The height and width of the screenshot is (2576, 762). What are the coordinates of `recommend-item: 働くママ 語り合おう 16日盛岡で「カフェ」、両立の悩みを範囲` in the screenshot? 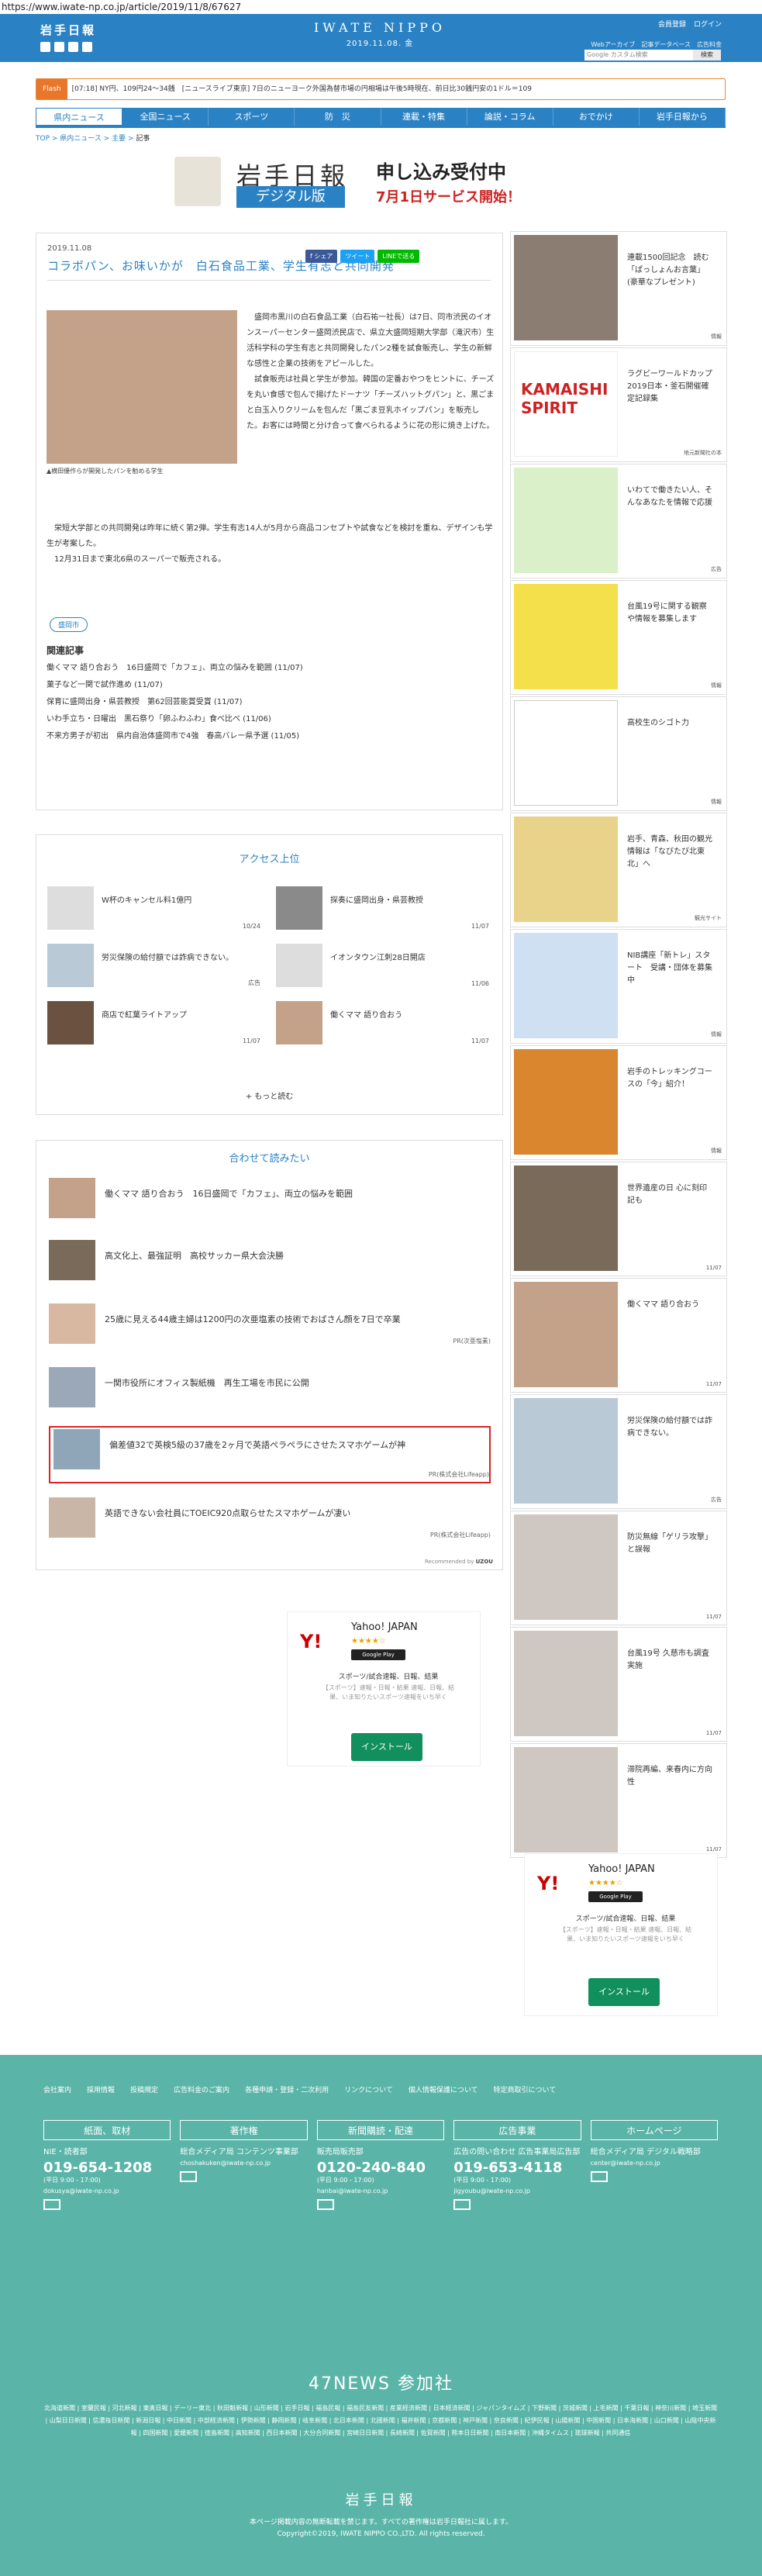 It's located at (270, 1200).